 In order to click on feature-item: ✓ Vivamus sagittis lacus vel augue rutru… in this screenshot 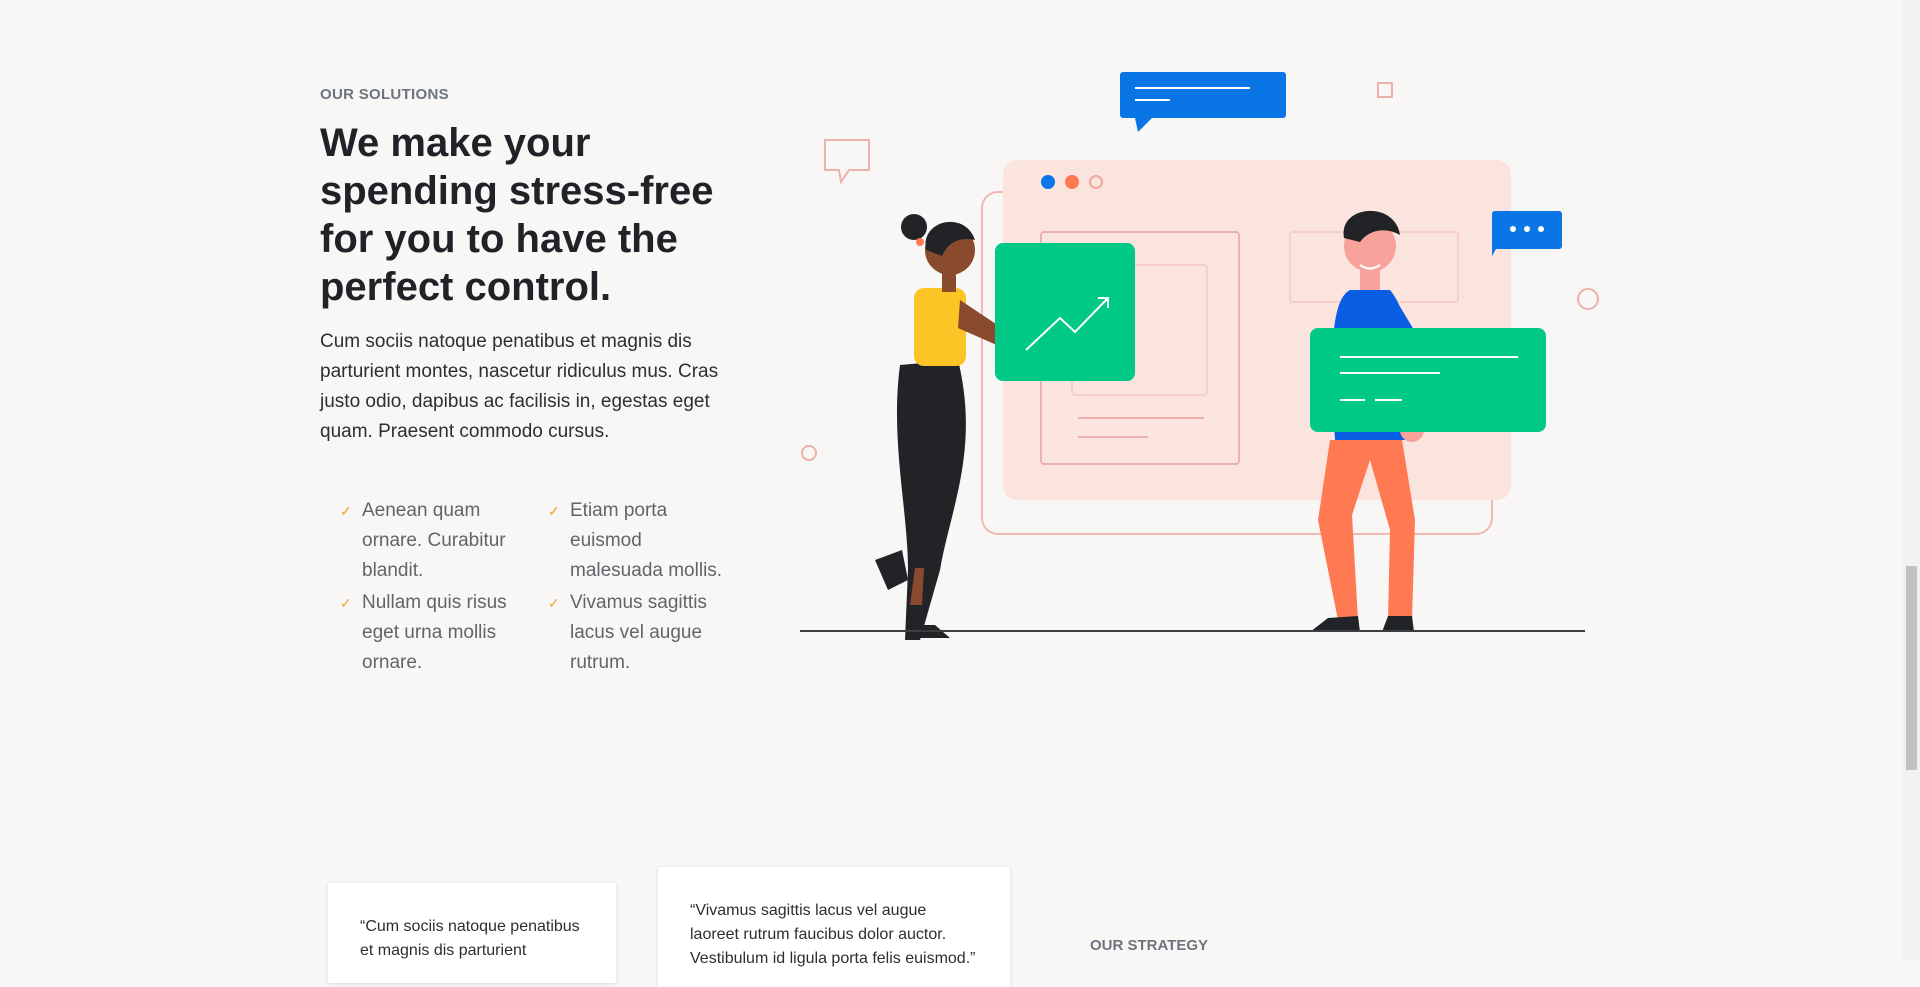, I will do `click(640, 633)`.